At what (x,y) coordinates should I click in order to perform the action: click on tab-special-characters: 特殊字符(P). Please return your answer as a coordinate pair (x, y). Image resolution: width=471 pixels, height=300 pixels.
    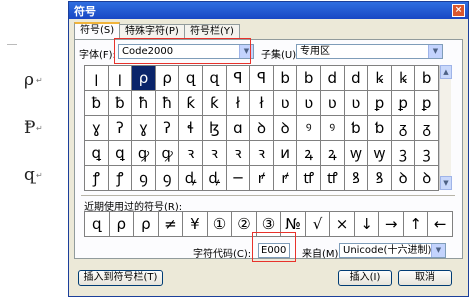
    Looking at the image, I should click on (152, 31).